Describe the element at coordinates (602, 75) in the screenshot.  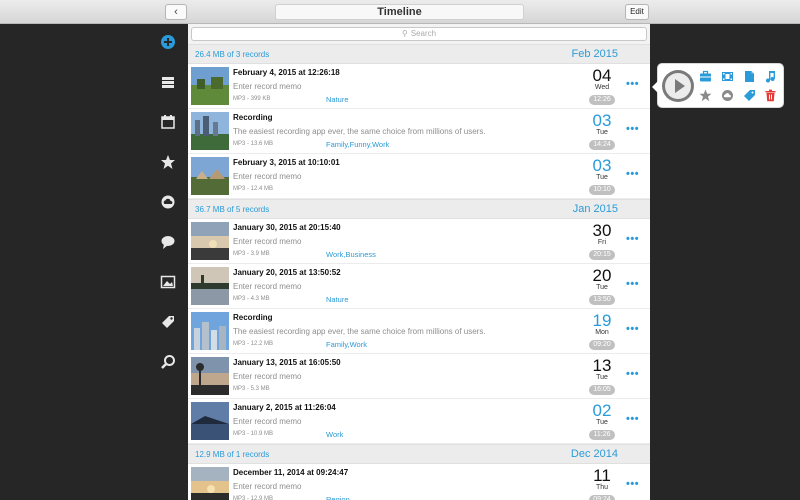
I see `record-day: 04` at that location.